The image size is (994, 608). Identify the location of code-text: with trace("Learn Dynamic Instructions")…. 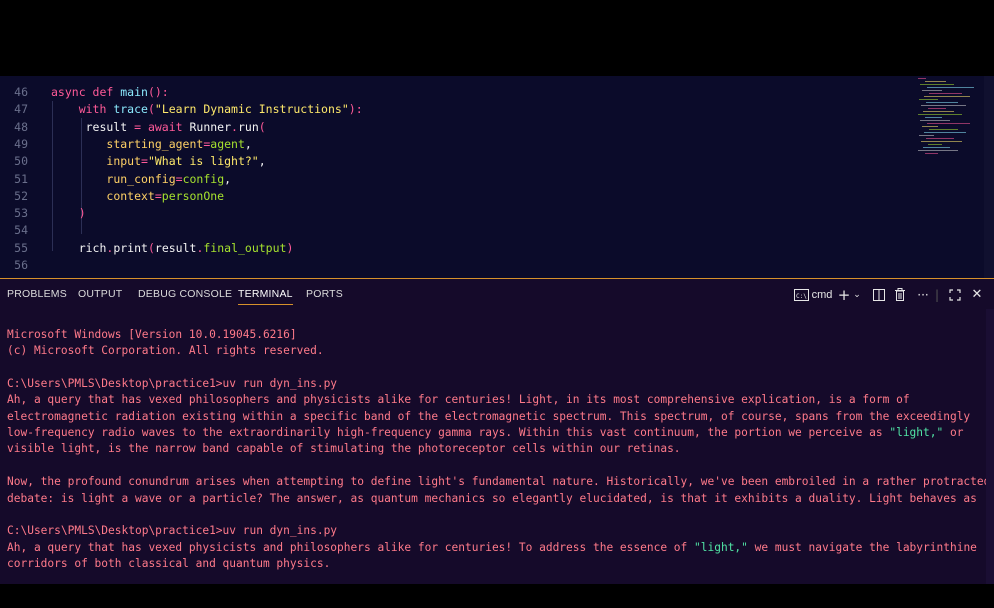
(207, 109).